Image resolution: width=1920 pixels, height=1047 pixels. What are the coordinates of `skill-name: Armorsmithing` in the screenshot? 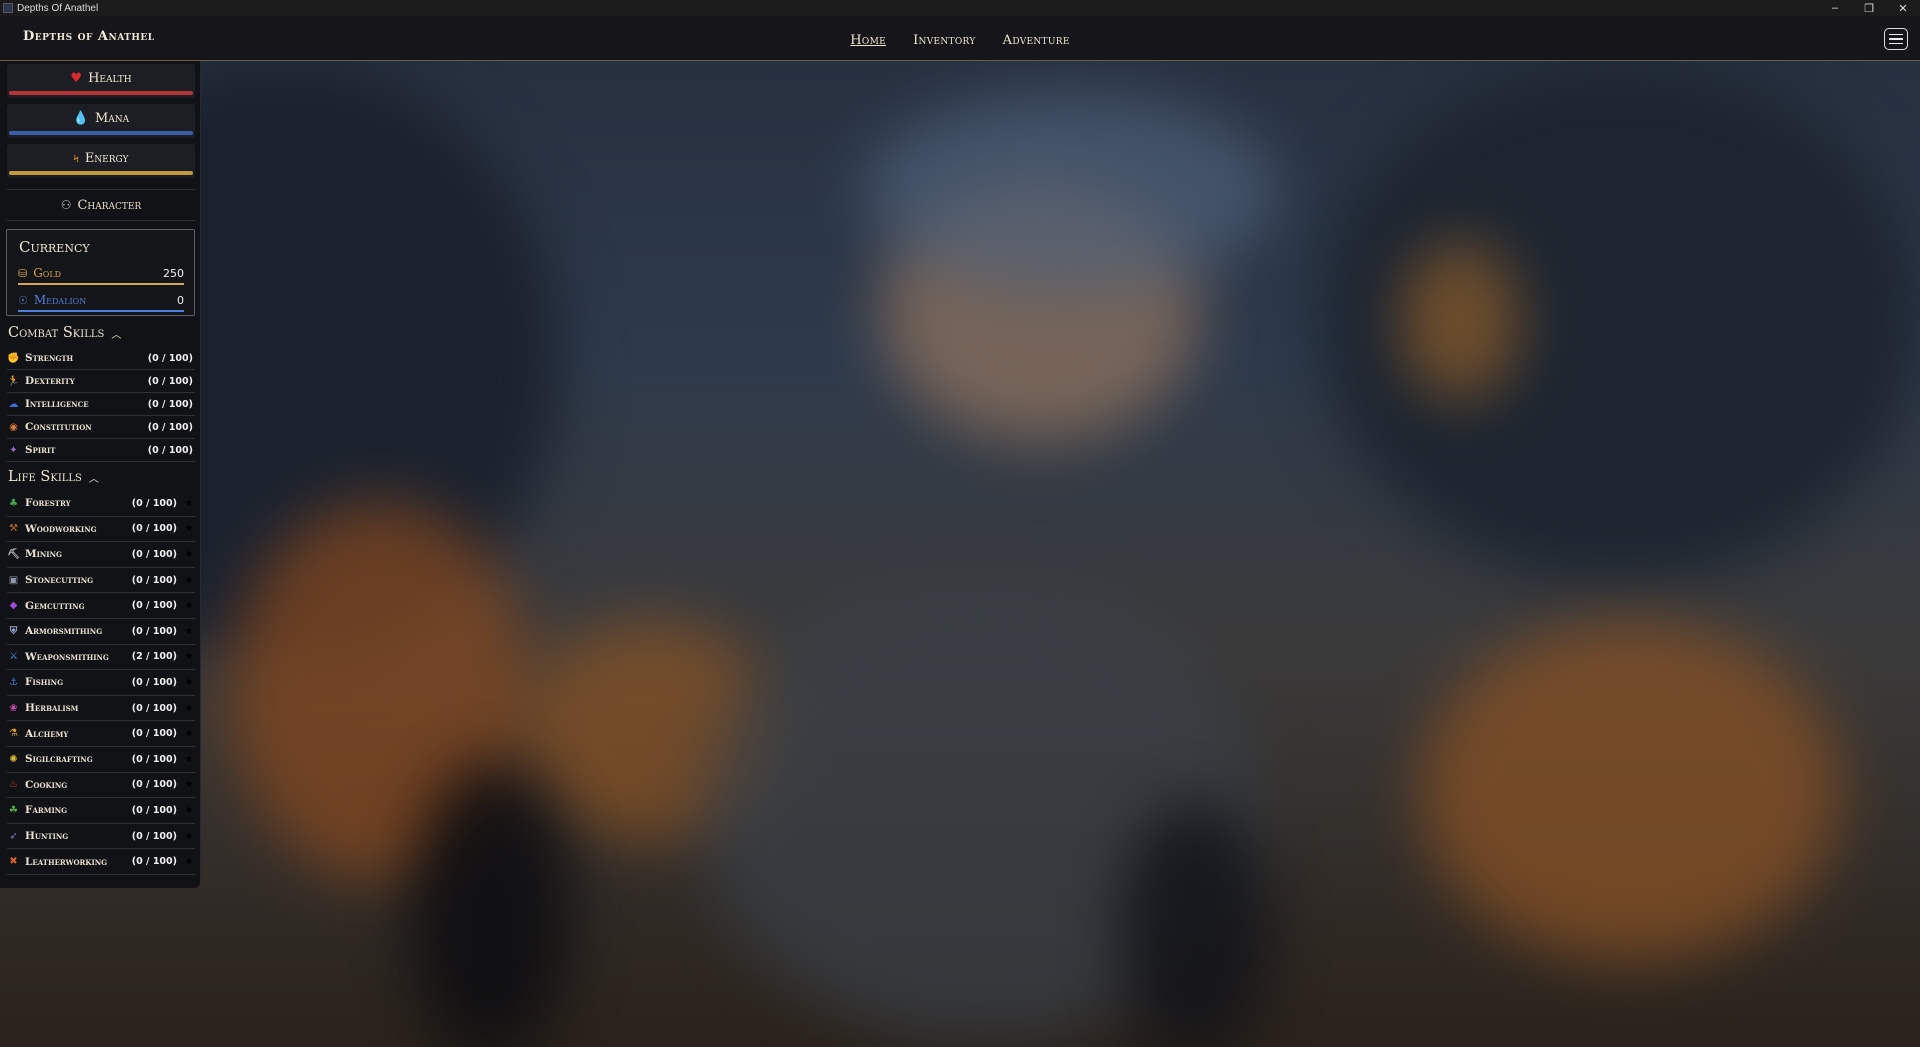 It's located at (64, 631).